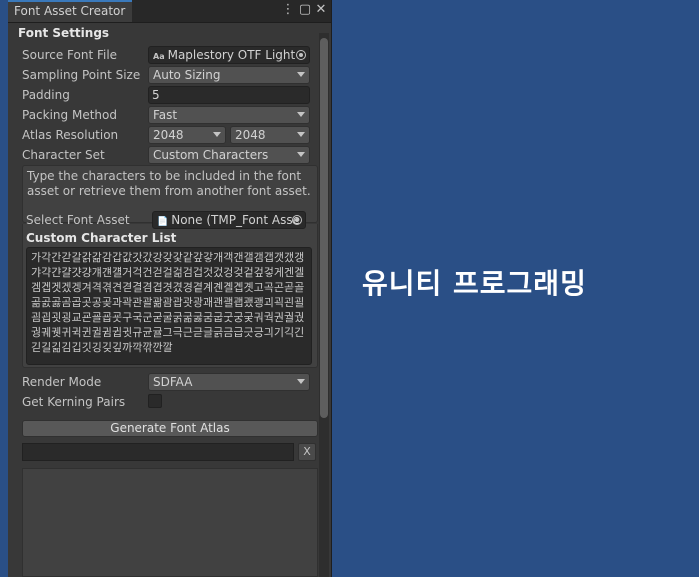 This screenshot has width=699, height=577. Describe the element at coordinates (173, 382) in the screenshot. I see `render-mode-value: SDFAA` at that location.